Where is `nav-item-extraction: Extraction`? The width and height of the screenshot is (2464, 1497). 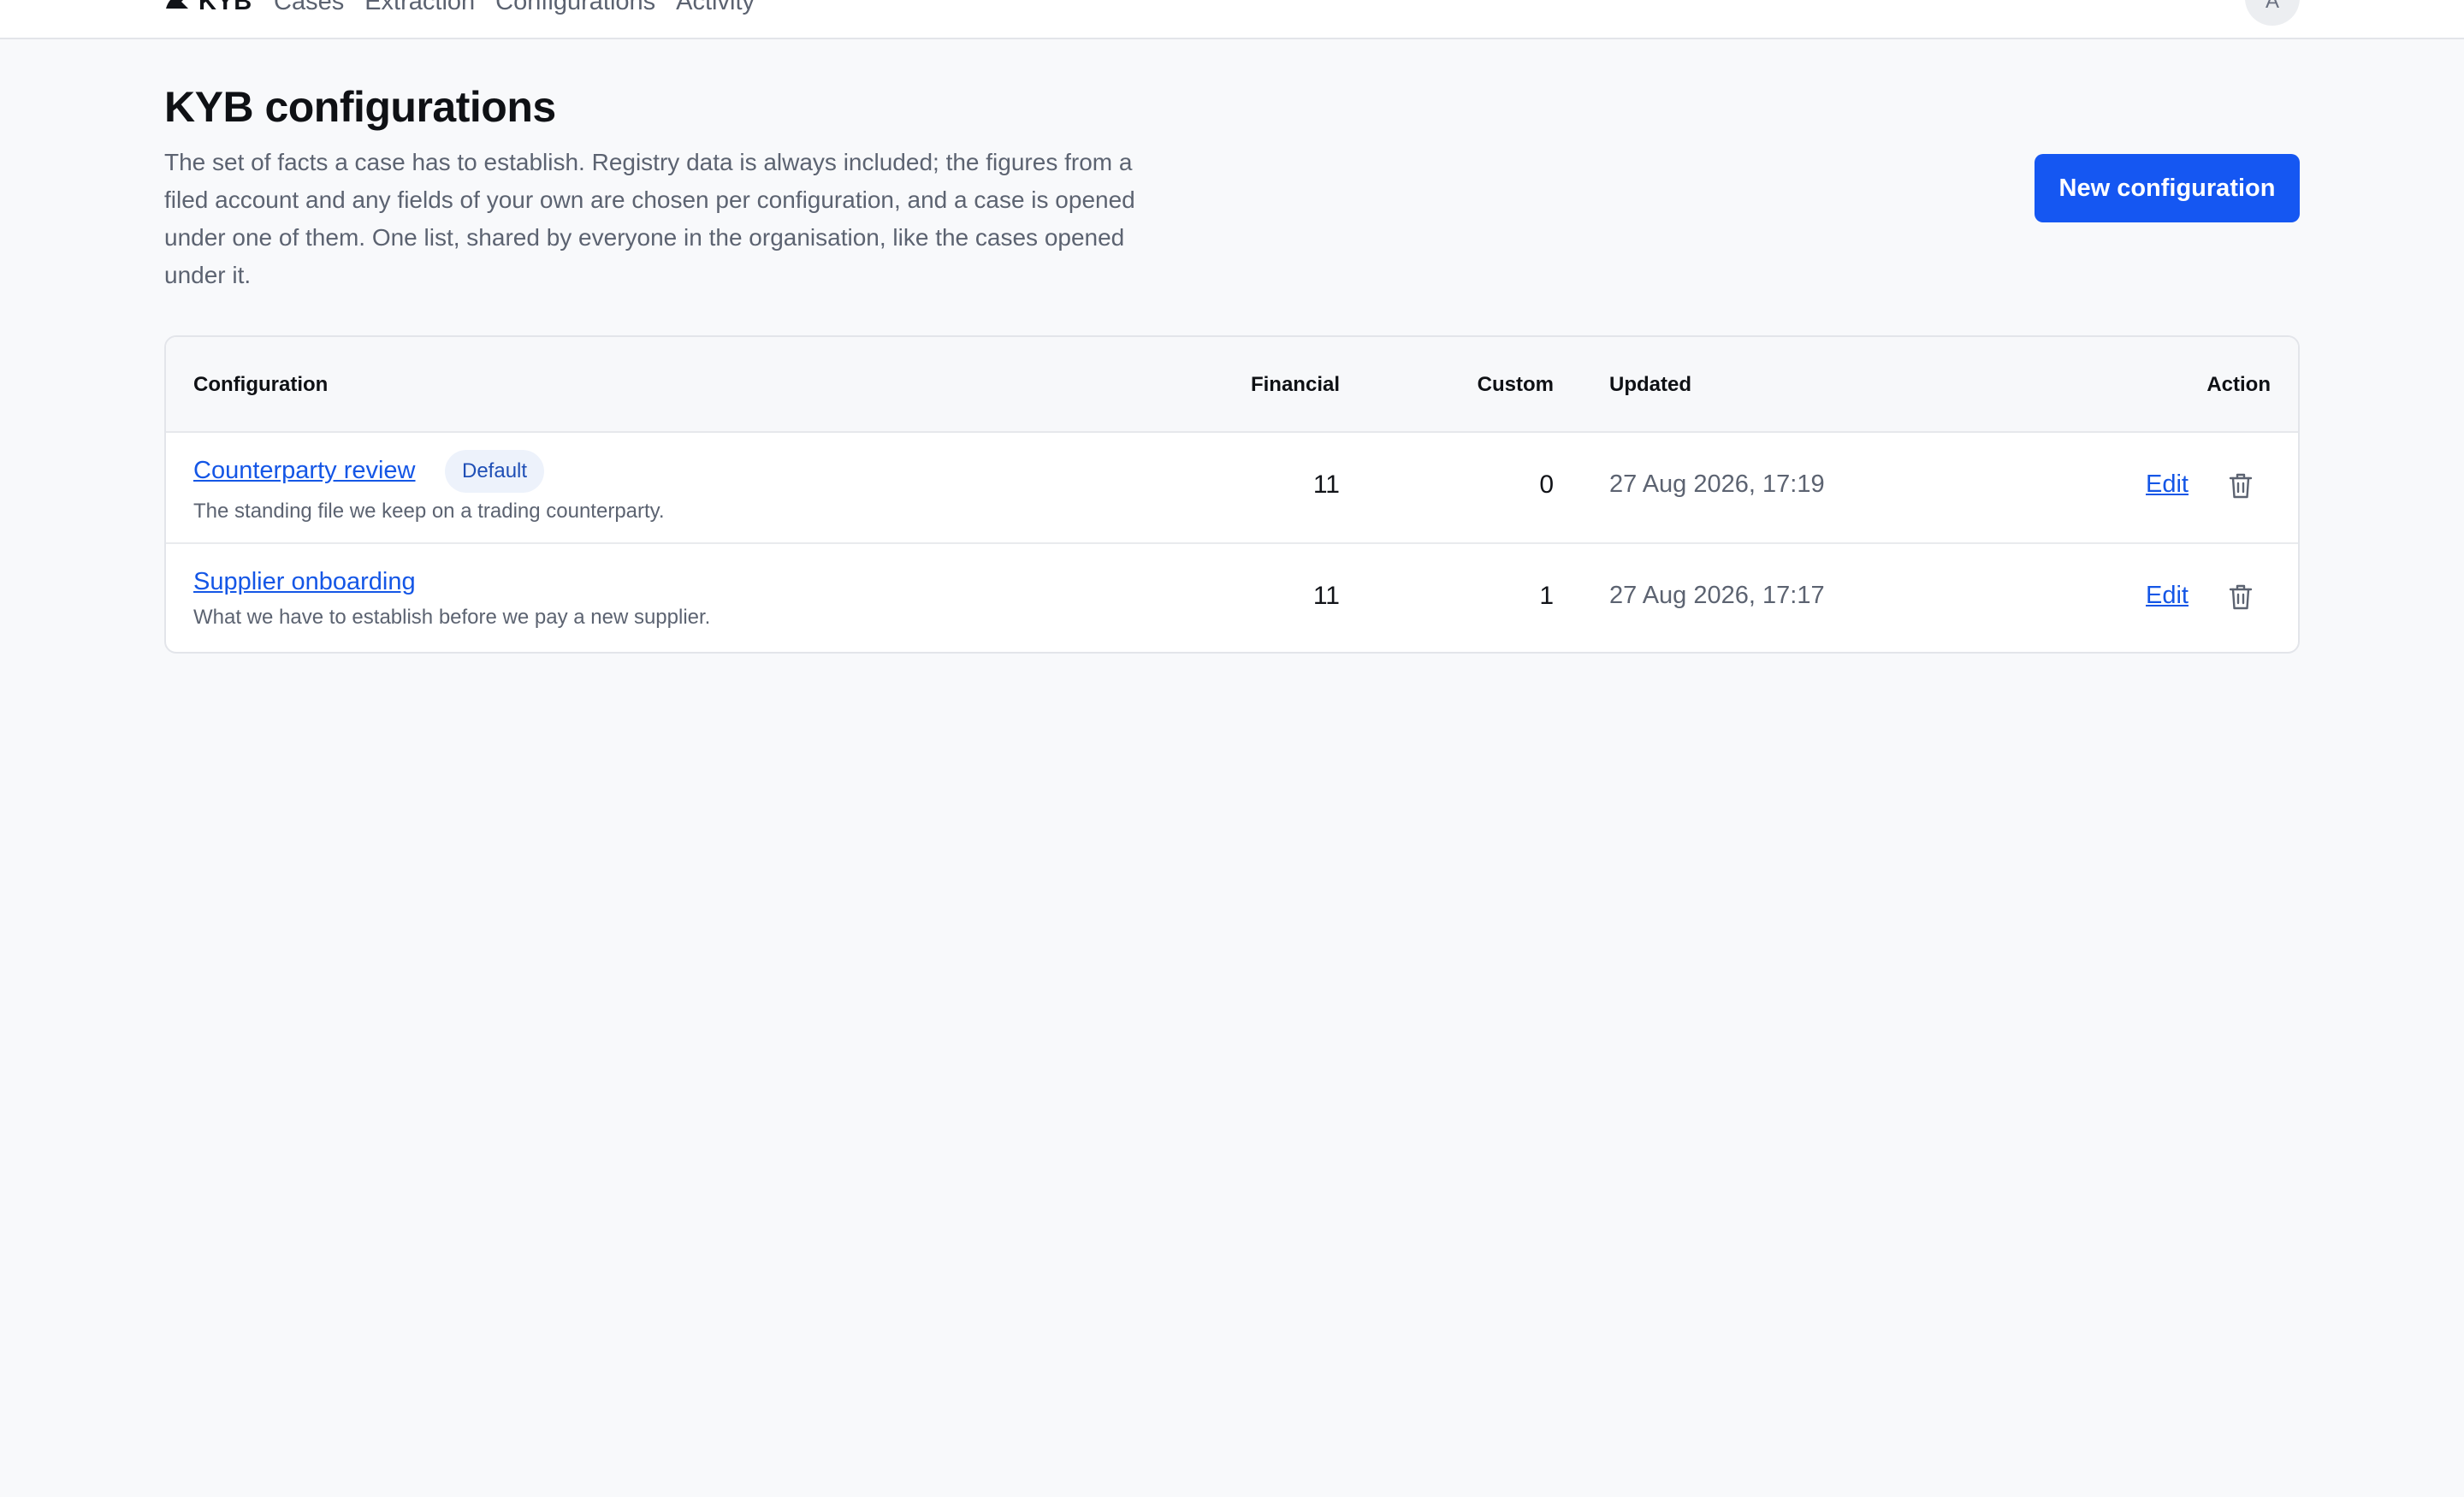
nav-item-extraction: Extraction is located at coordinates (419, 8).